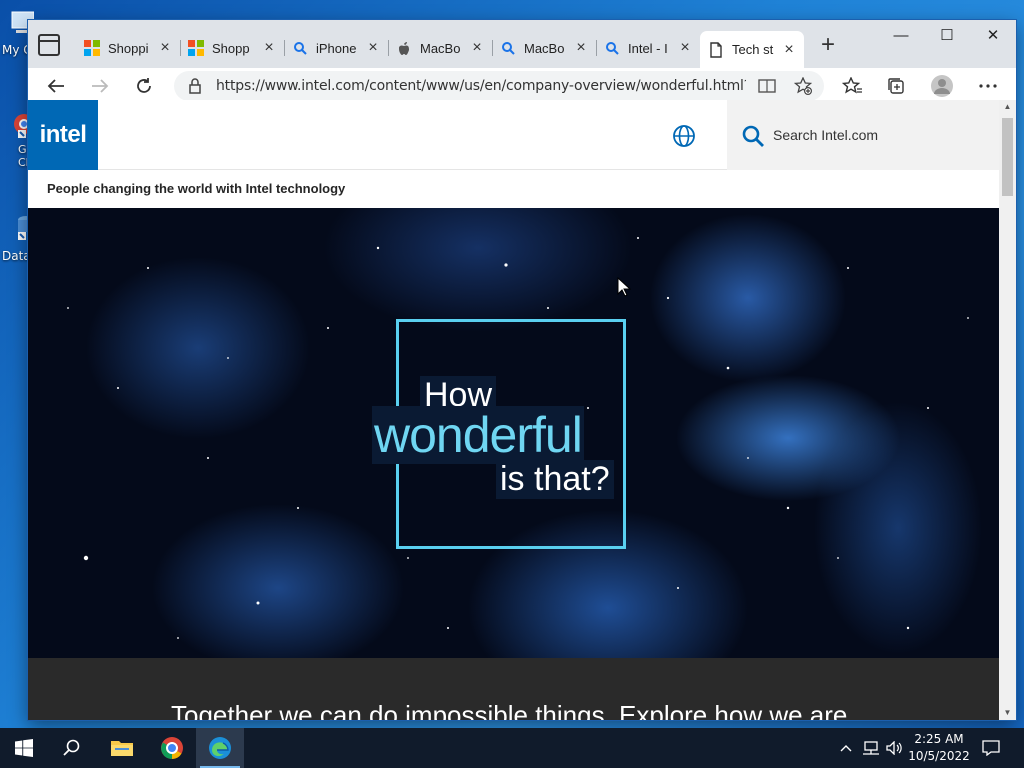 This screenshot has width=1024, height=768. What do you see at coordinates (939, 748) in the screenshot?
I see `system-clock: 2:25 AM 10/5/2022` at bounding box center [939, 748].